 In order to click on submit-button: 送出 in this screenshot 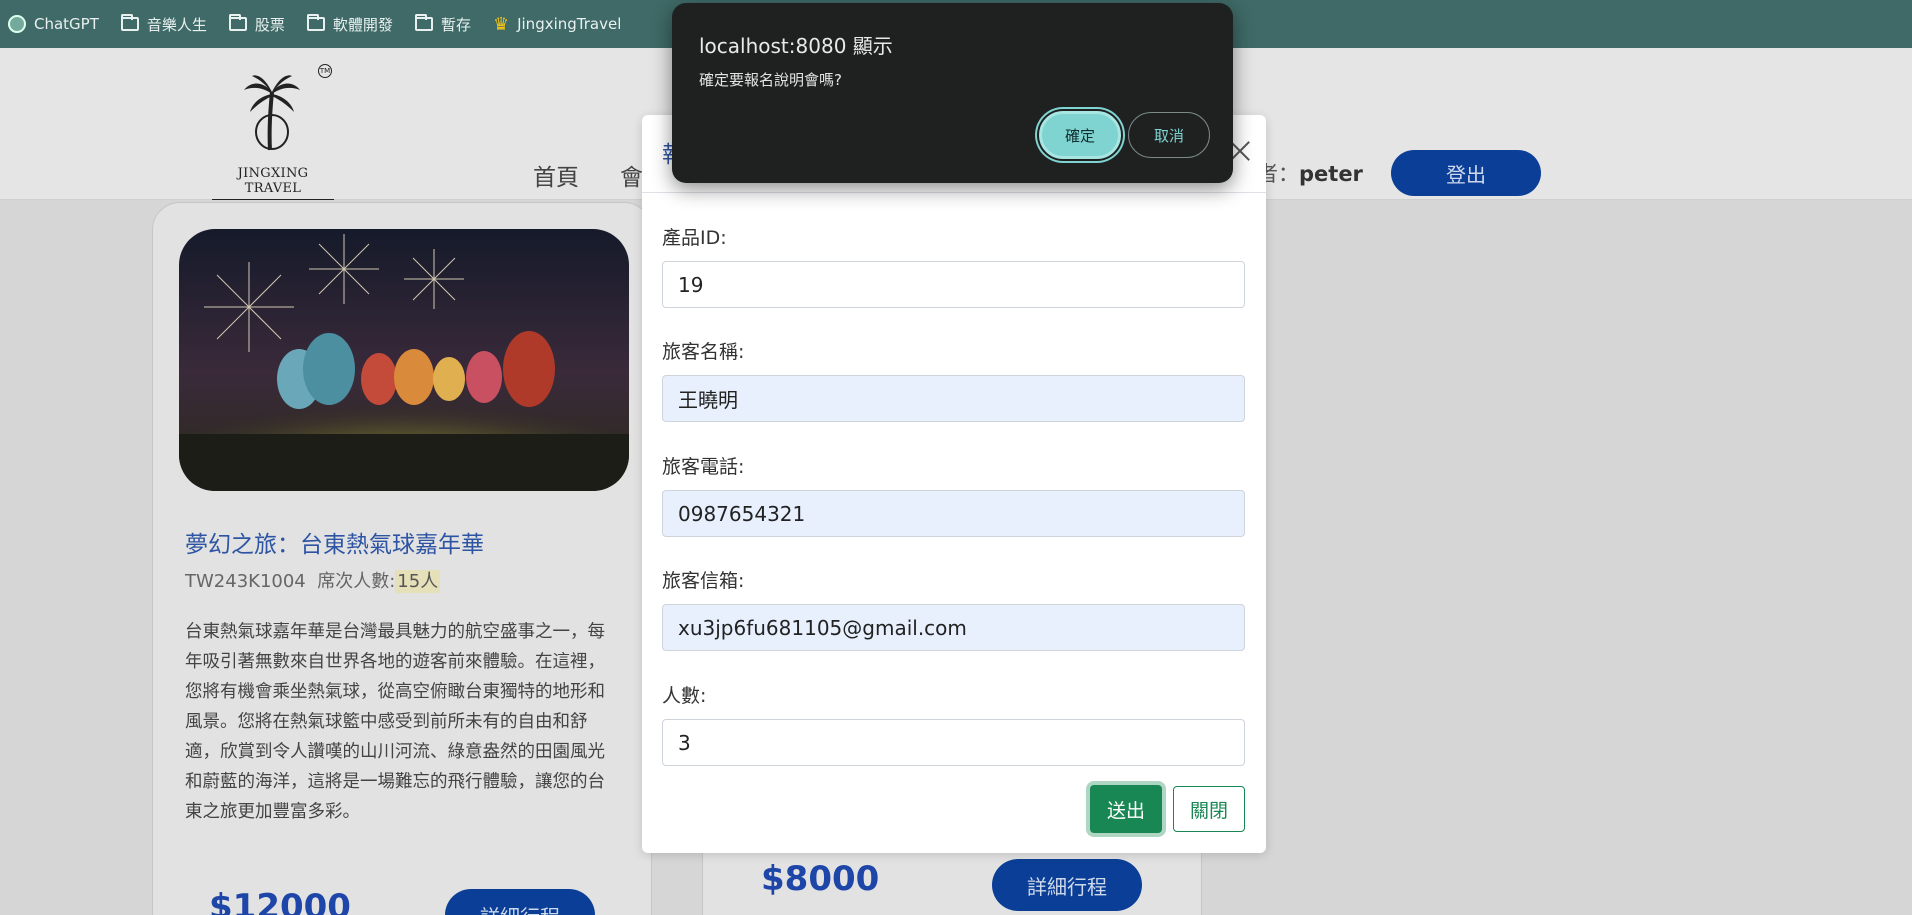, I will do `click(1126, 809)`.